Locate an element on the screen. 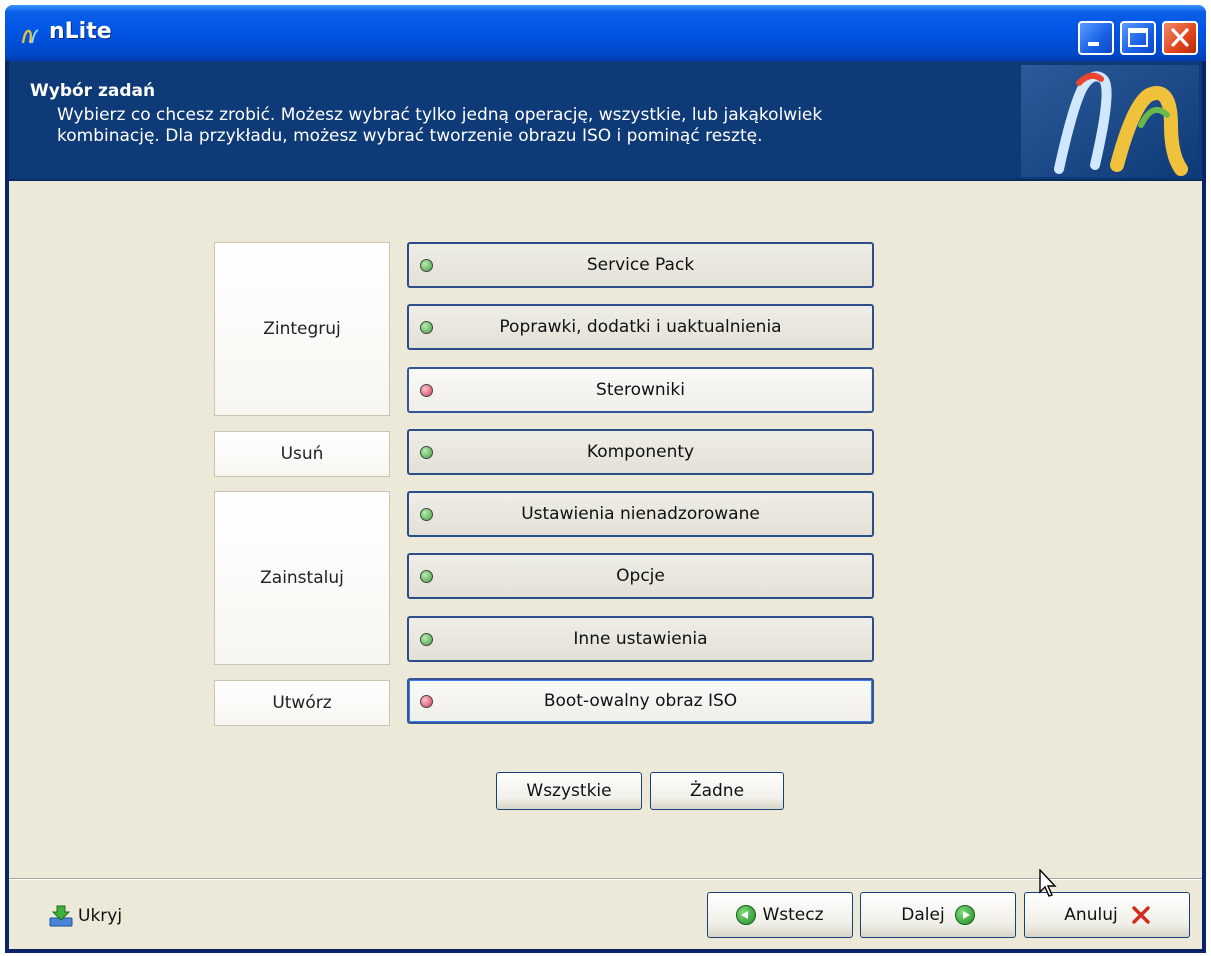  task-label: Sterowniki is located at coordinates (640, 390).